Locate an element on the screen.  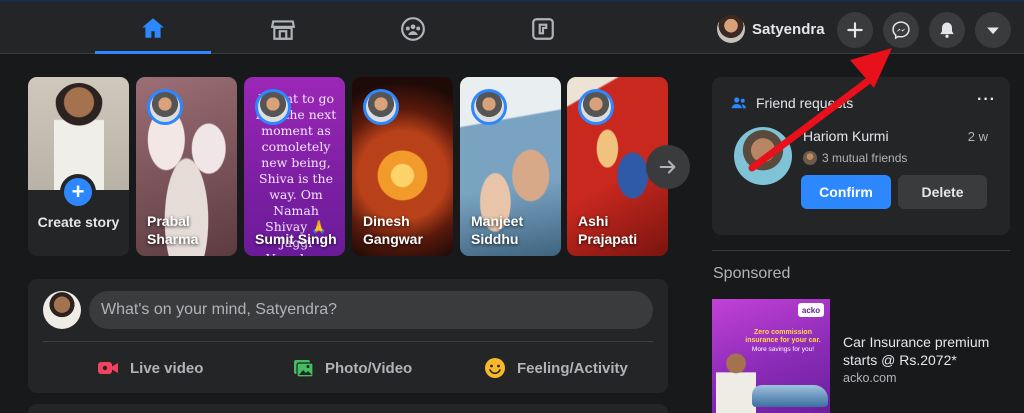
stories-next-button is located at coordinates (668, 167).